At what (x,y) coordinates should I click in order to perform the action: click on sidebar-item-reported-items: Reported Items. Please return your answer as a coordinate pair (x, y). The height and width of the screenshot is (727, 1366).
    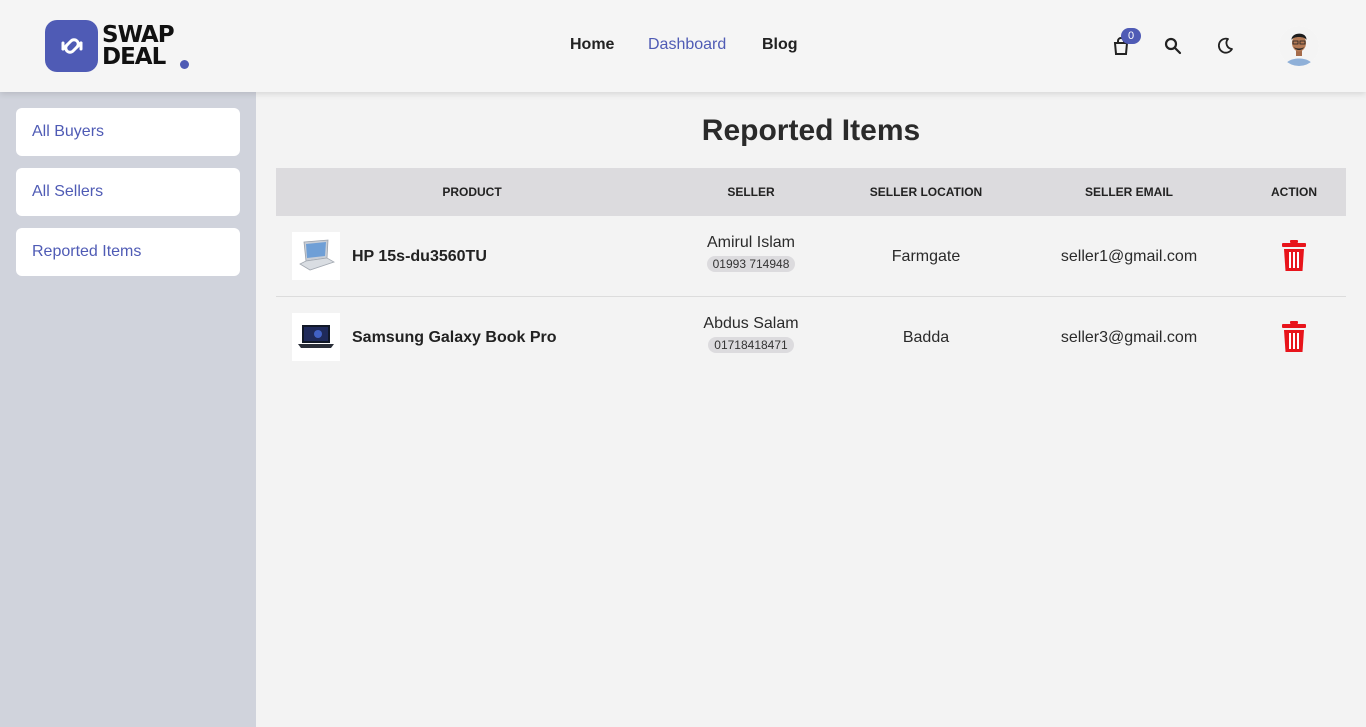
    Looking at the image, I should click on (128, 252).